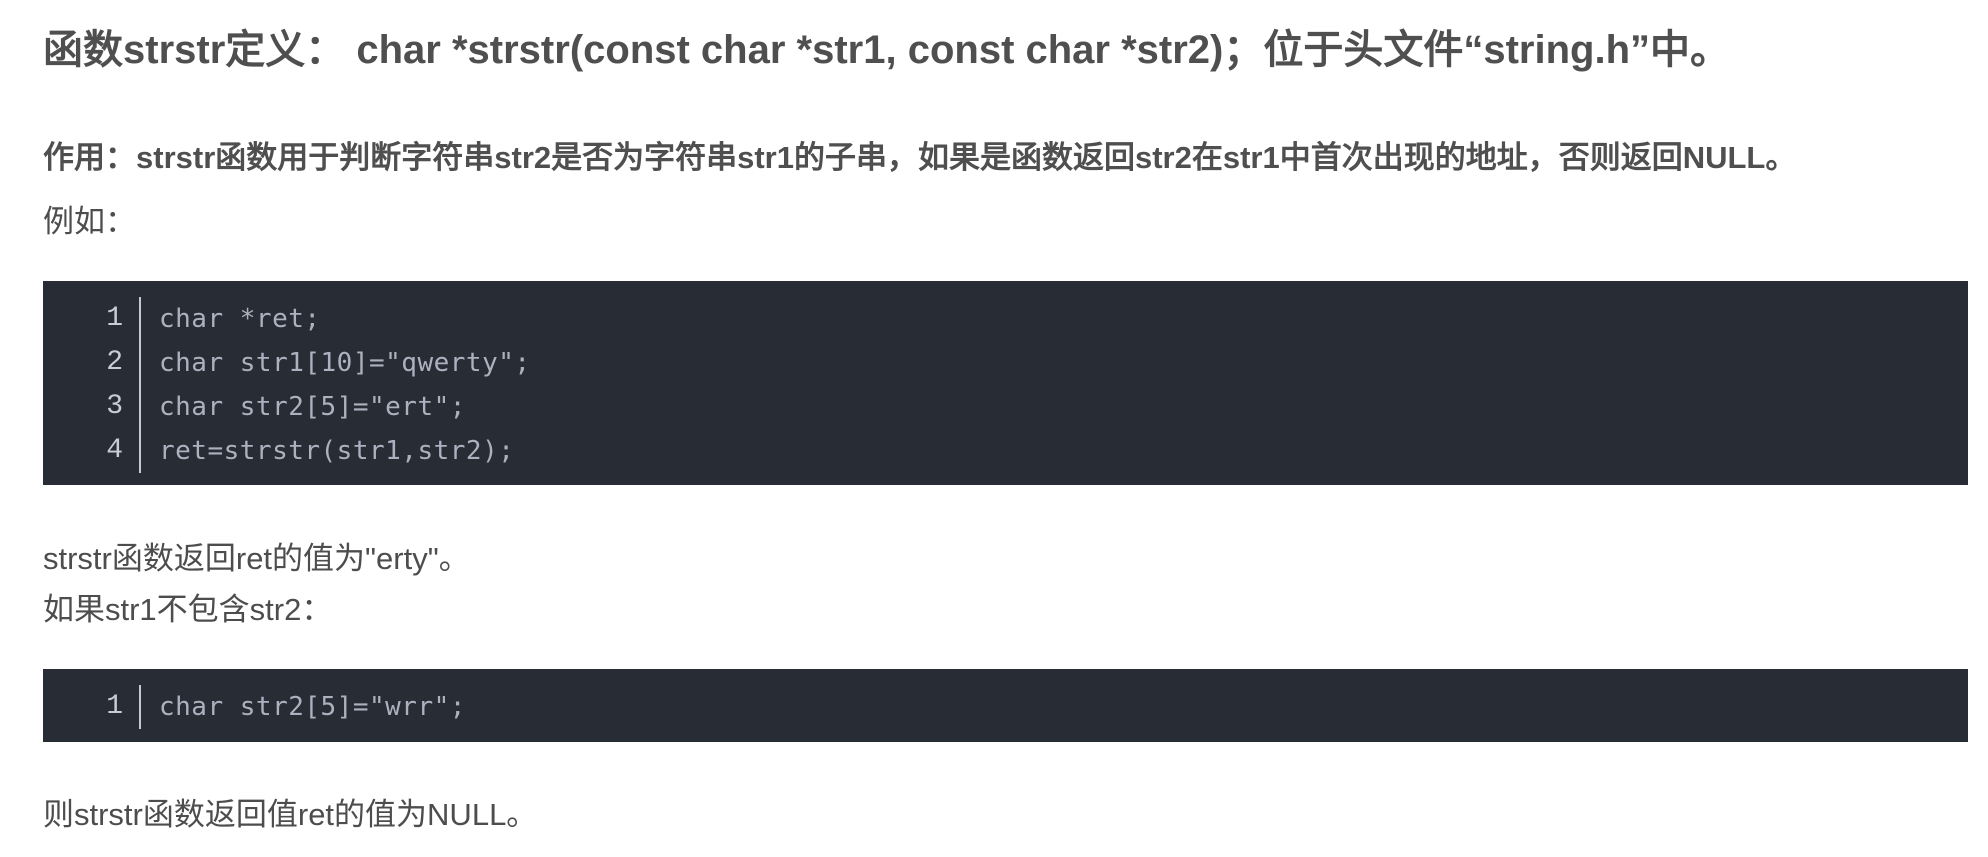  Describe the element at coordinates (1005, 407) in the screenshot. I see `code-line: 3 char str2[5]="ert";` at that location.